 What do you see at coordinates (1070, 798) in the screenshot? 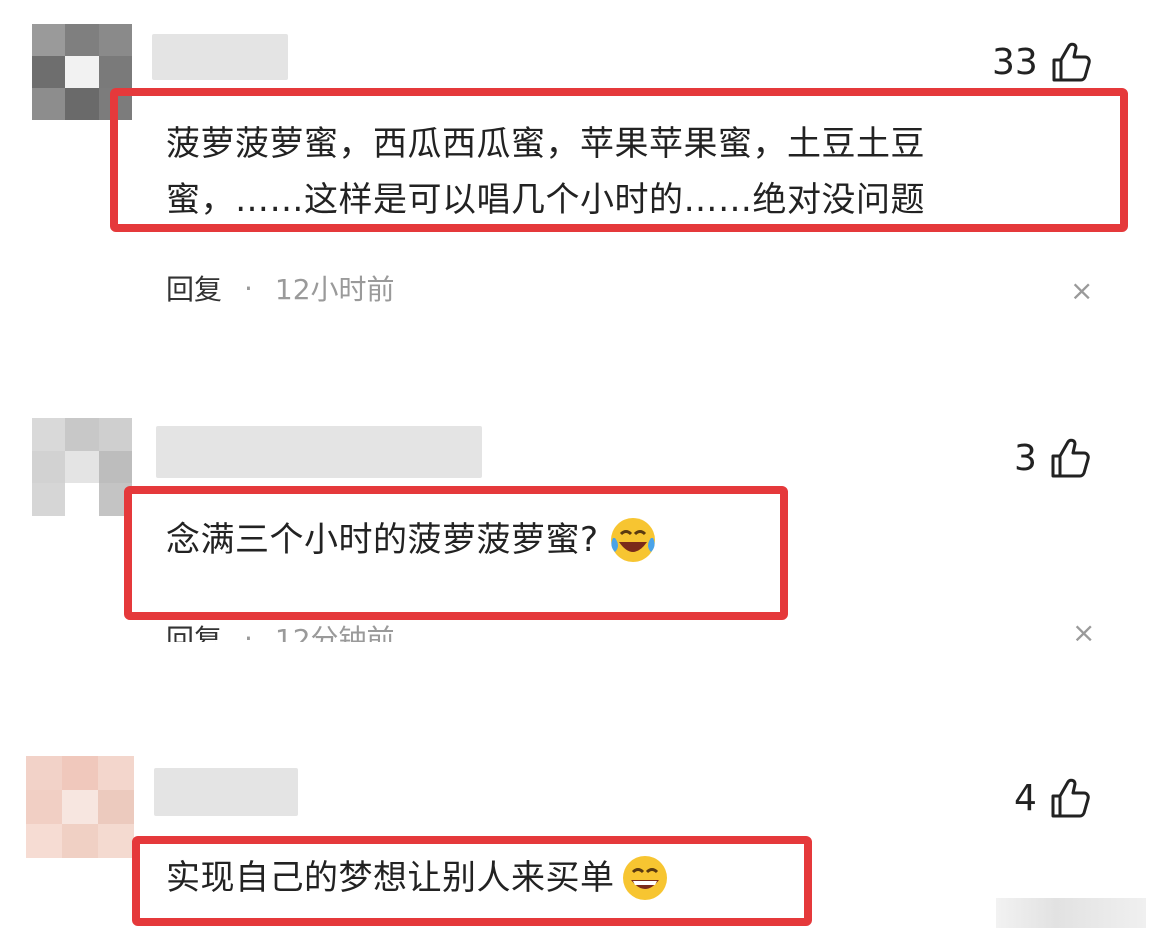
I see `thumbs-up-icon` at bounding box center [1070, 798].